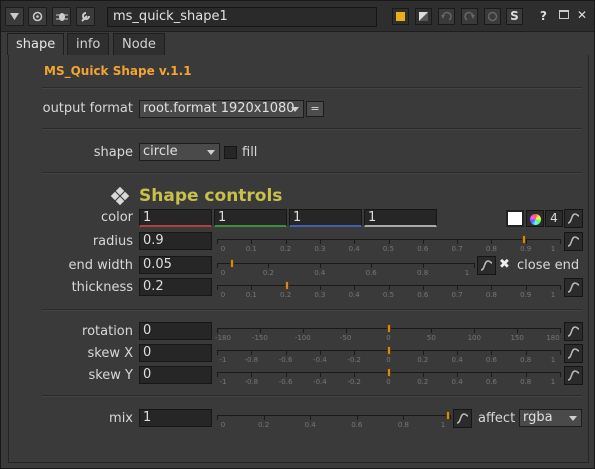 This screenshot has height=469, width=595. What do you see at coordinates (36, 44) in the screenshot?
I see `tab-shape: shape` at bounding box center [36, 44].